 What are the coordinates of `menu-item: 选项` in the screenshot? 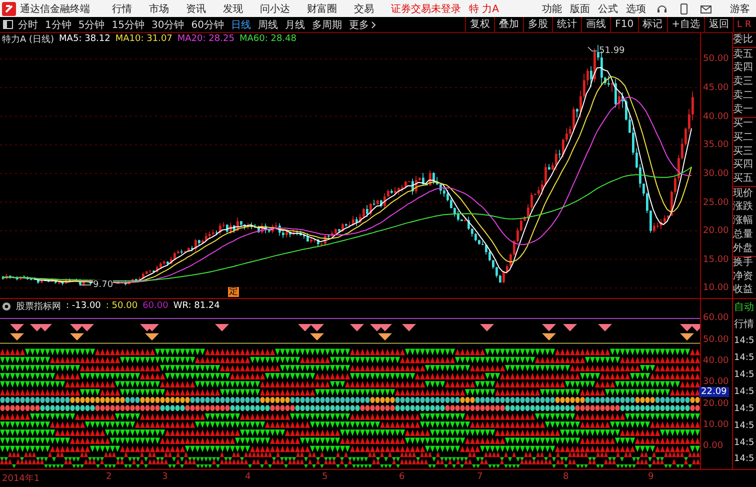 It's located at (636, 9).